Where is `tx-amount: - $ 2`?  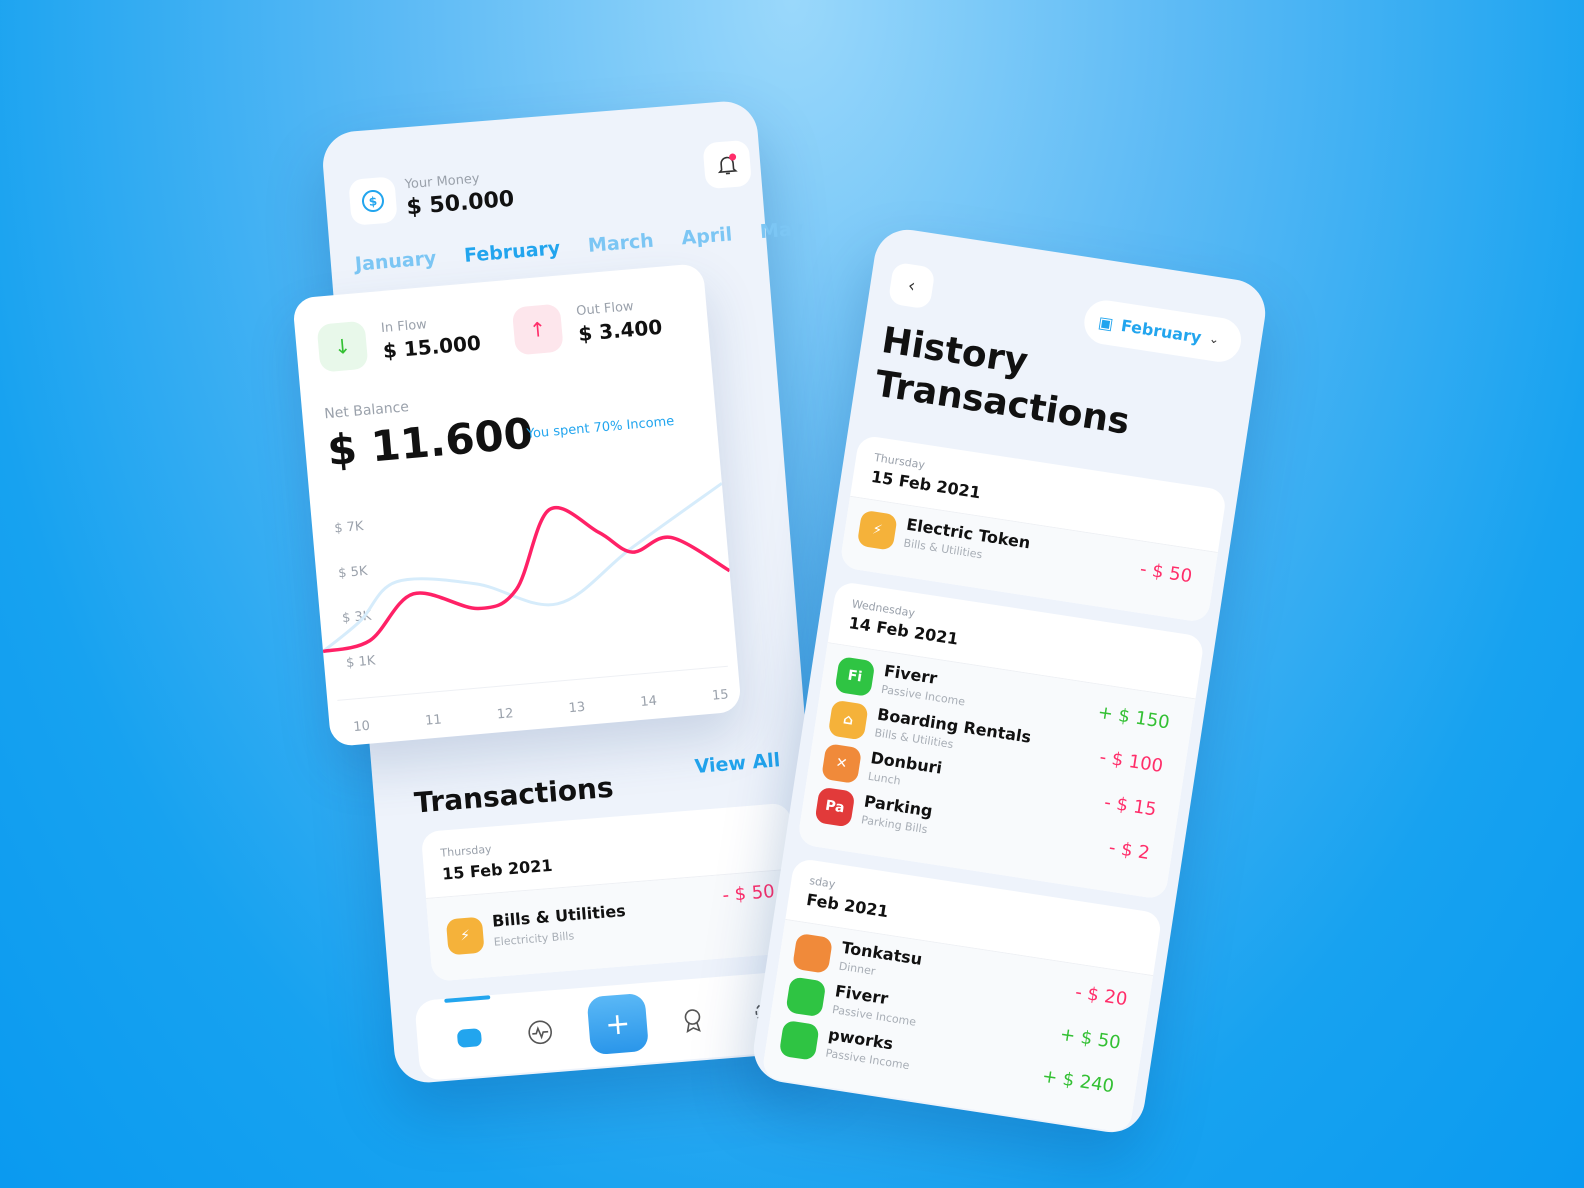 tx-amount: - $ 2 is located at coordinates (1129, 851).